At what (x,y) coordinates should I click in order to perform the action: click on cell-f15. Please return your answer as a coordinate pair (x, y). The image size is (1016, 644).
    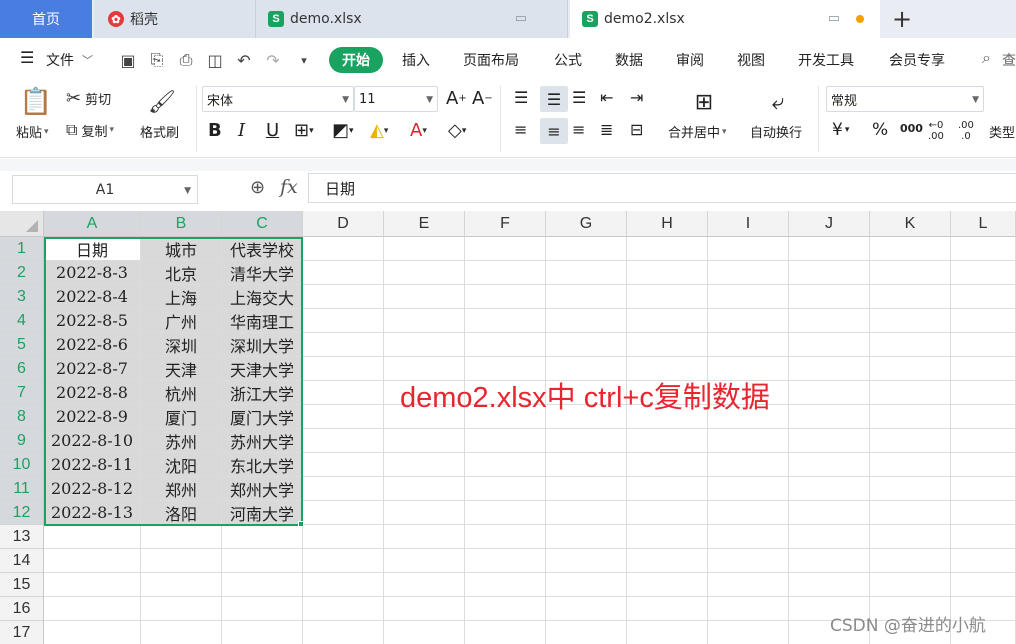
    Looking at the image, I should click on (505, 585).